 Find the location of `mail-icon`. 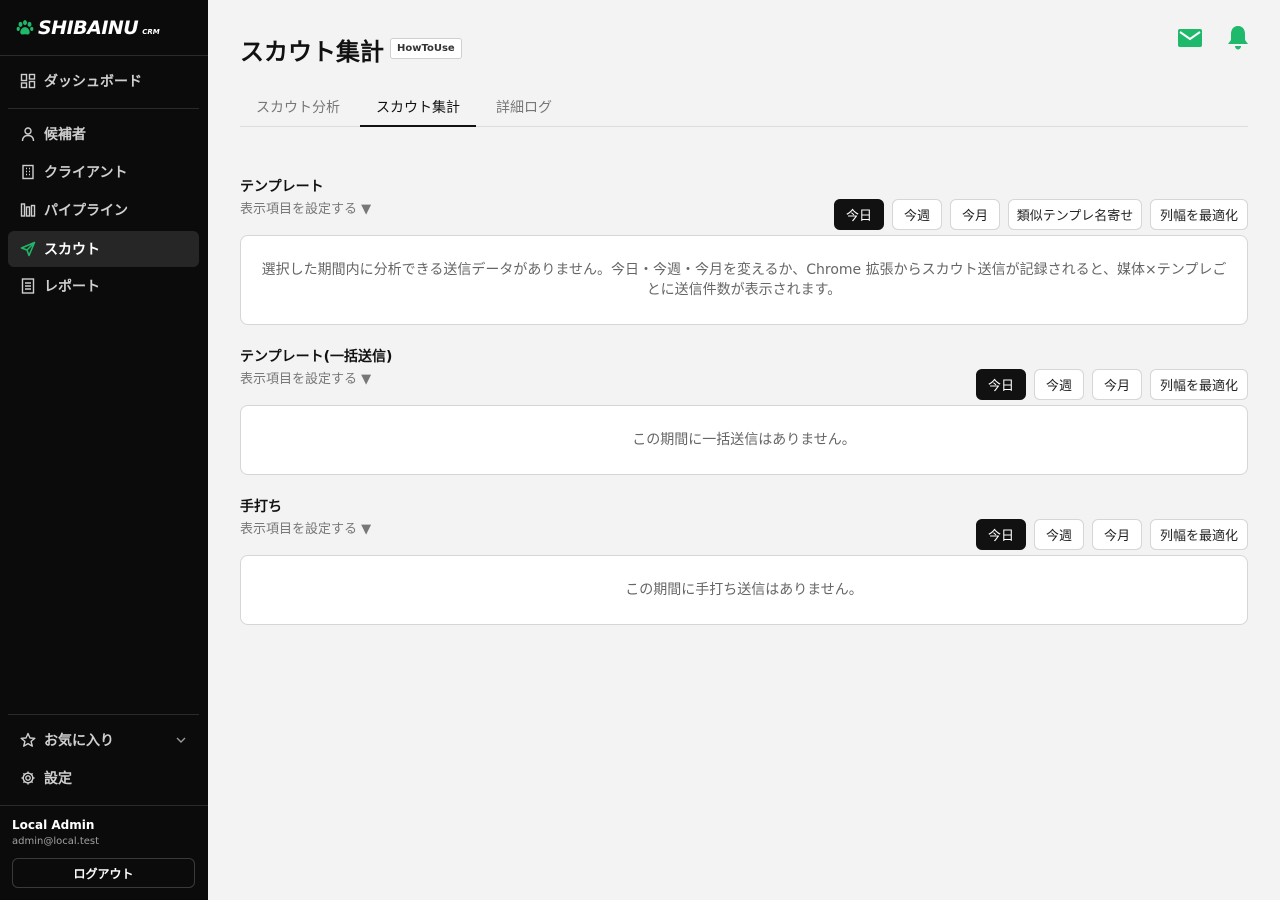

mail-icon is located at coordinates (1190, 38).